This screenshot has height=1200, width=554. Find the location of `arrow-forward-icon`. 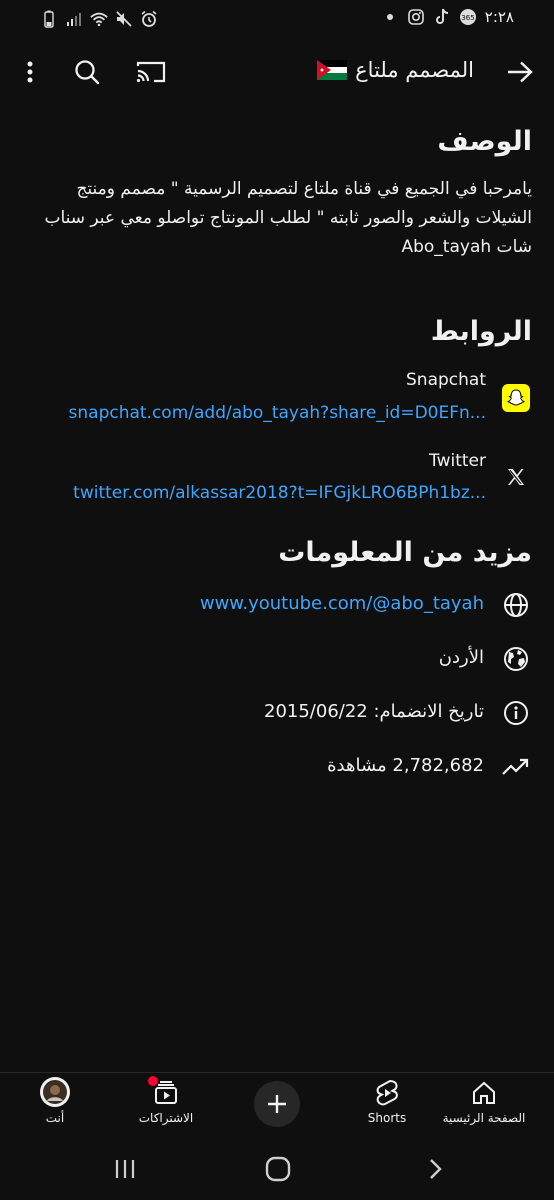

arrow-forward-icon is located at coordinates (520, 72).